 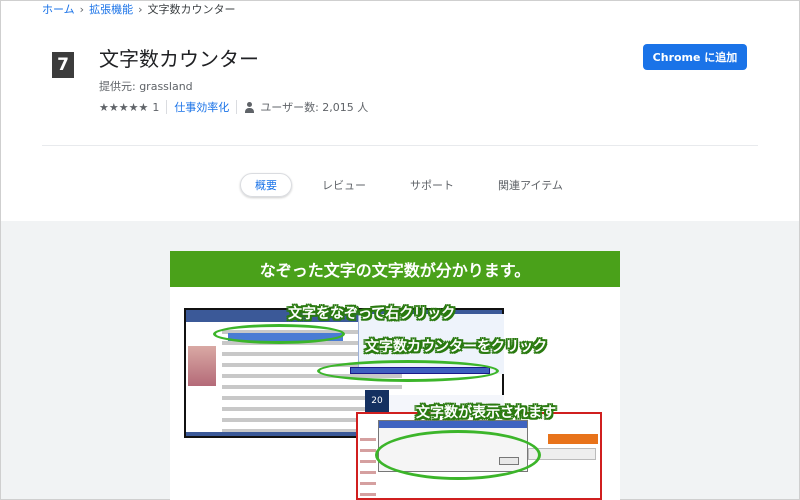 I want to click on extension-title: 文字数カウンター, so click(x=179, y=59).